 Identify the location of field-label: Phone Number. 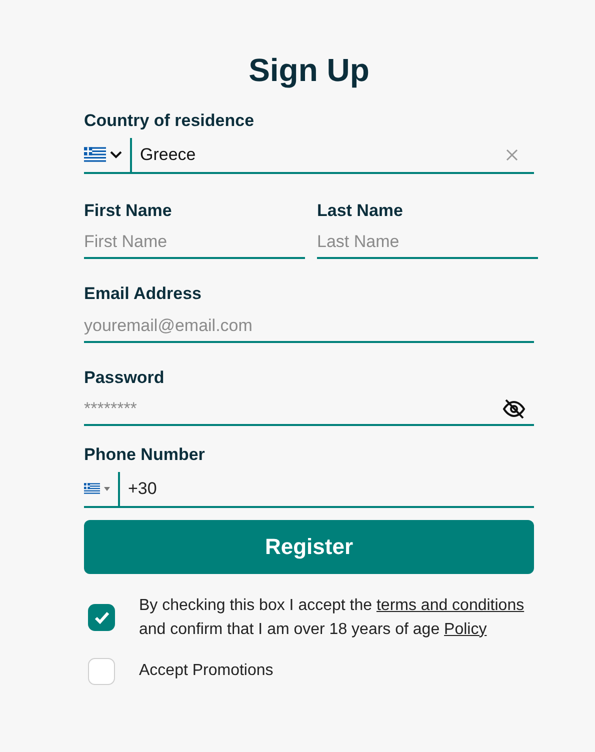
(145, 455).